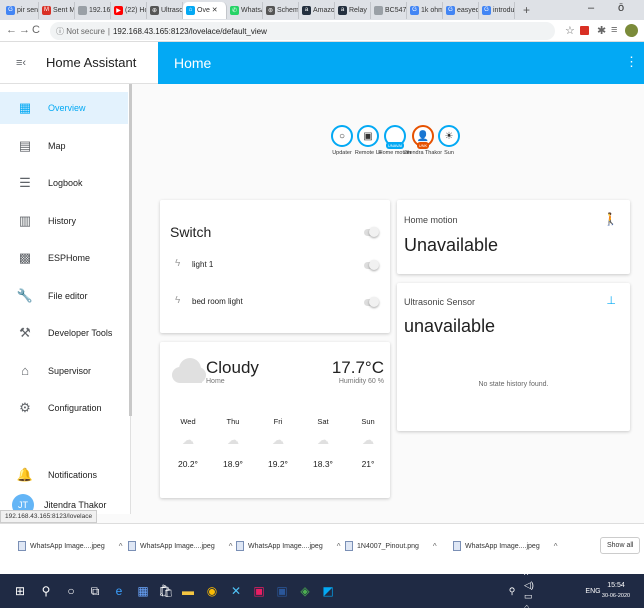 The height and width of the screenshot is (608, 644). I want to click on tab-title: Ove ✕, so click(207, 10).